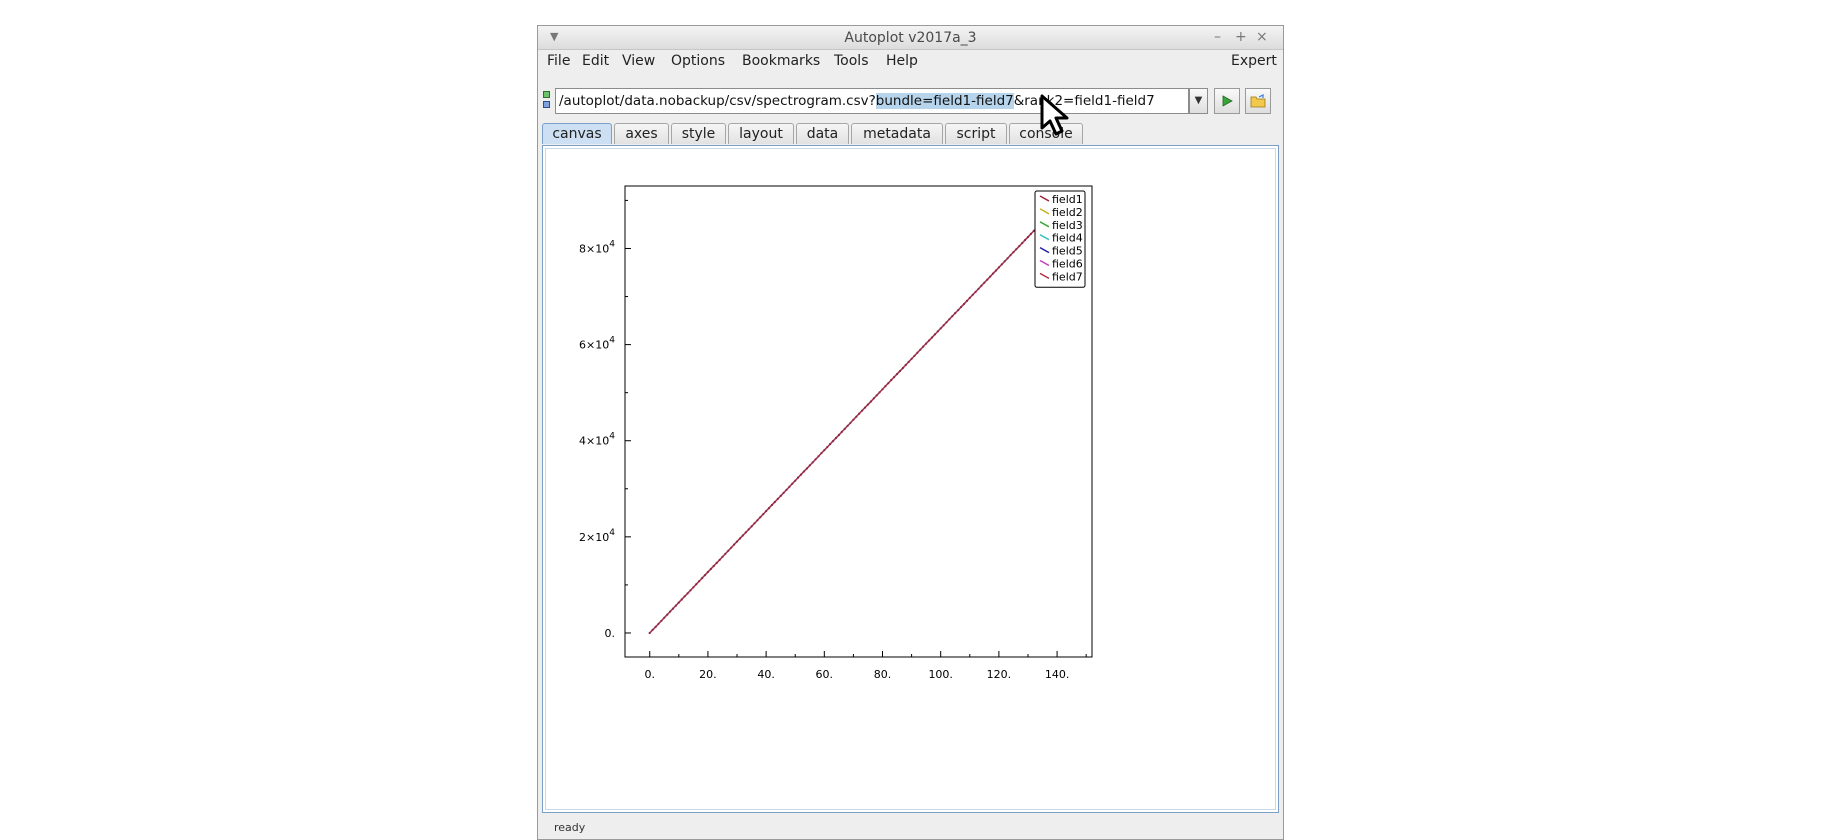  I want to click on x-tick-label: 80., so click(883, 674).